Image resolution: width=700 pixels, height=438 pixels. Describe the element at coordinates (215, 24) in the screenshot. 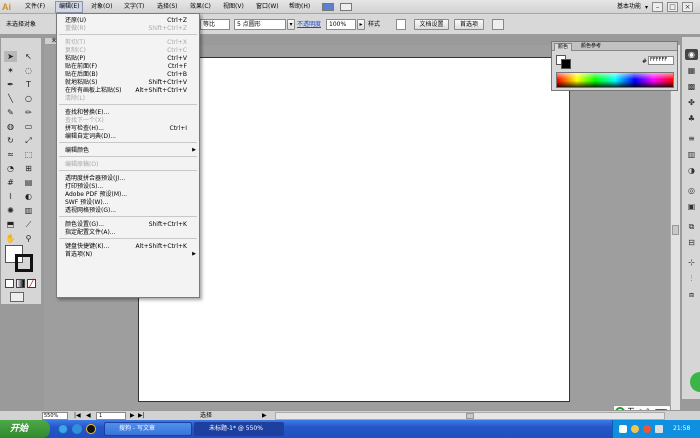

I see `stroke-profile-select: 等比` at that location.